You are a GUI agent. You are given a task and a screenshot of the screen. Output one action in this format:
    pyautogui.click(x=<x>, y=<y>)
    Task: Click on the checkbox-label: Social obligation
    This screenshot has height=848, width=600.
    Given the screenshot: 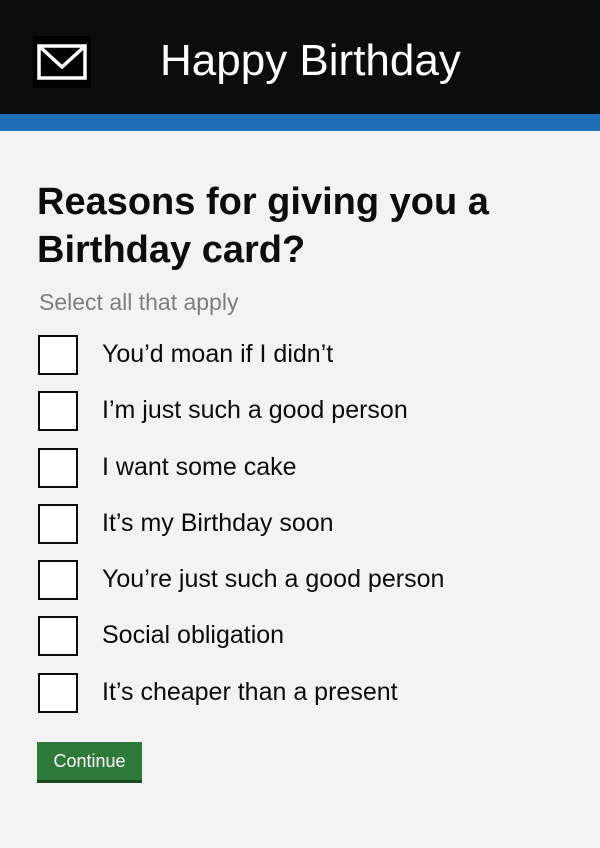 What is the action you would take?
    pyautogui.click(x=193, y=635)
    